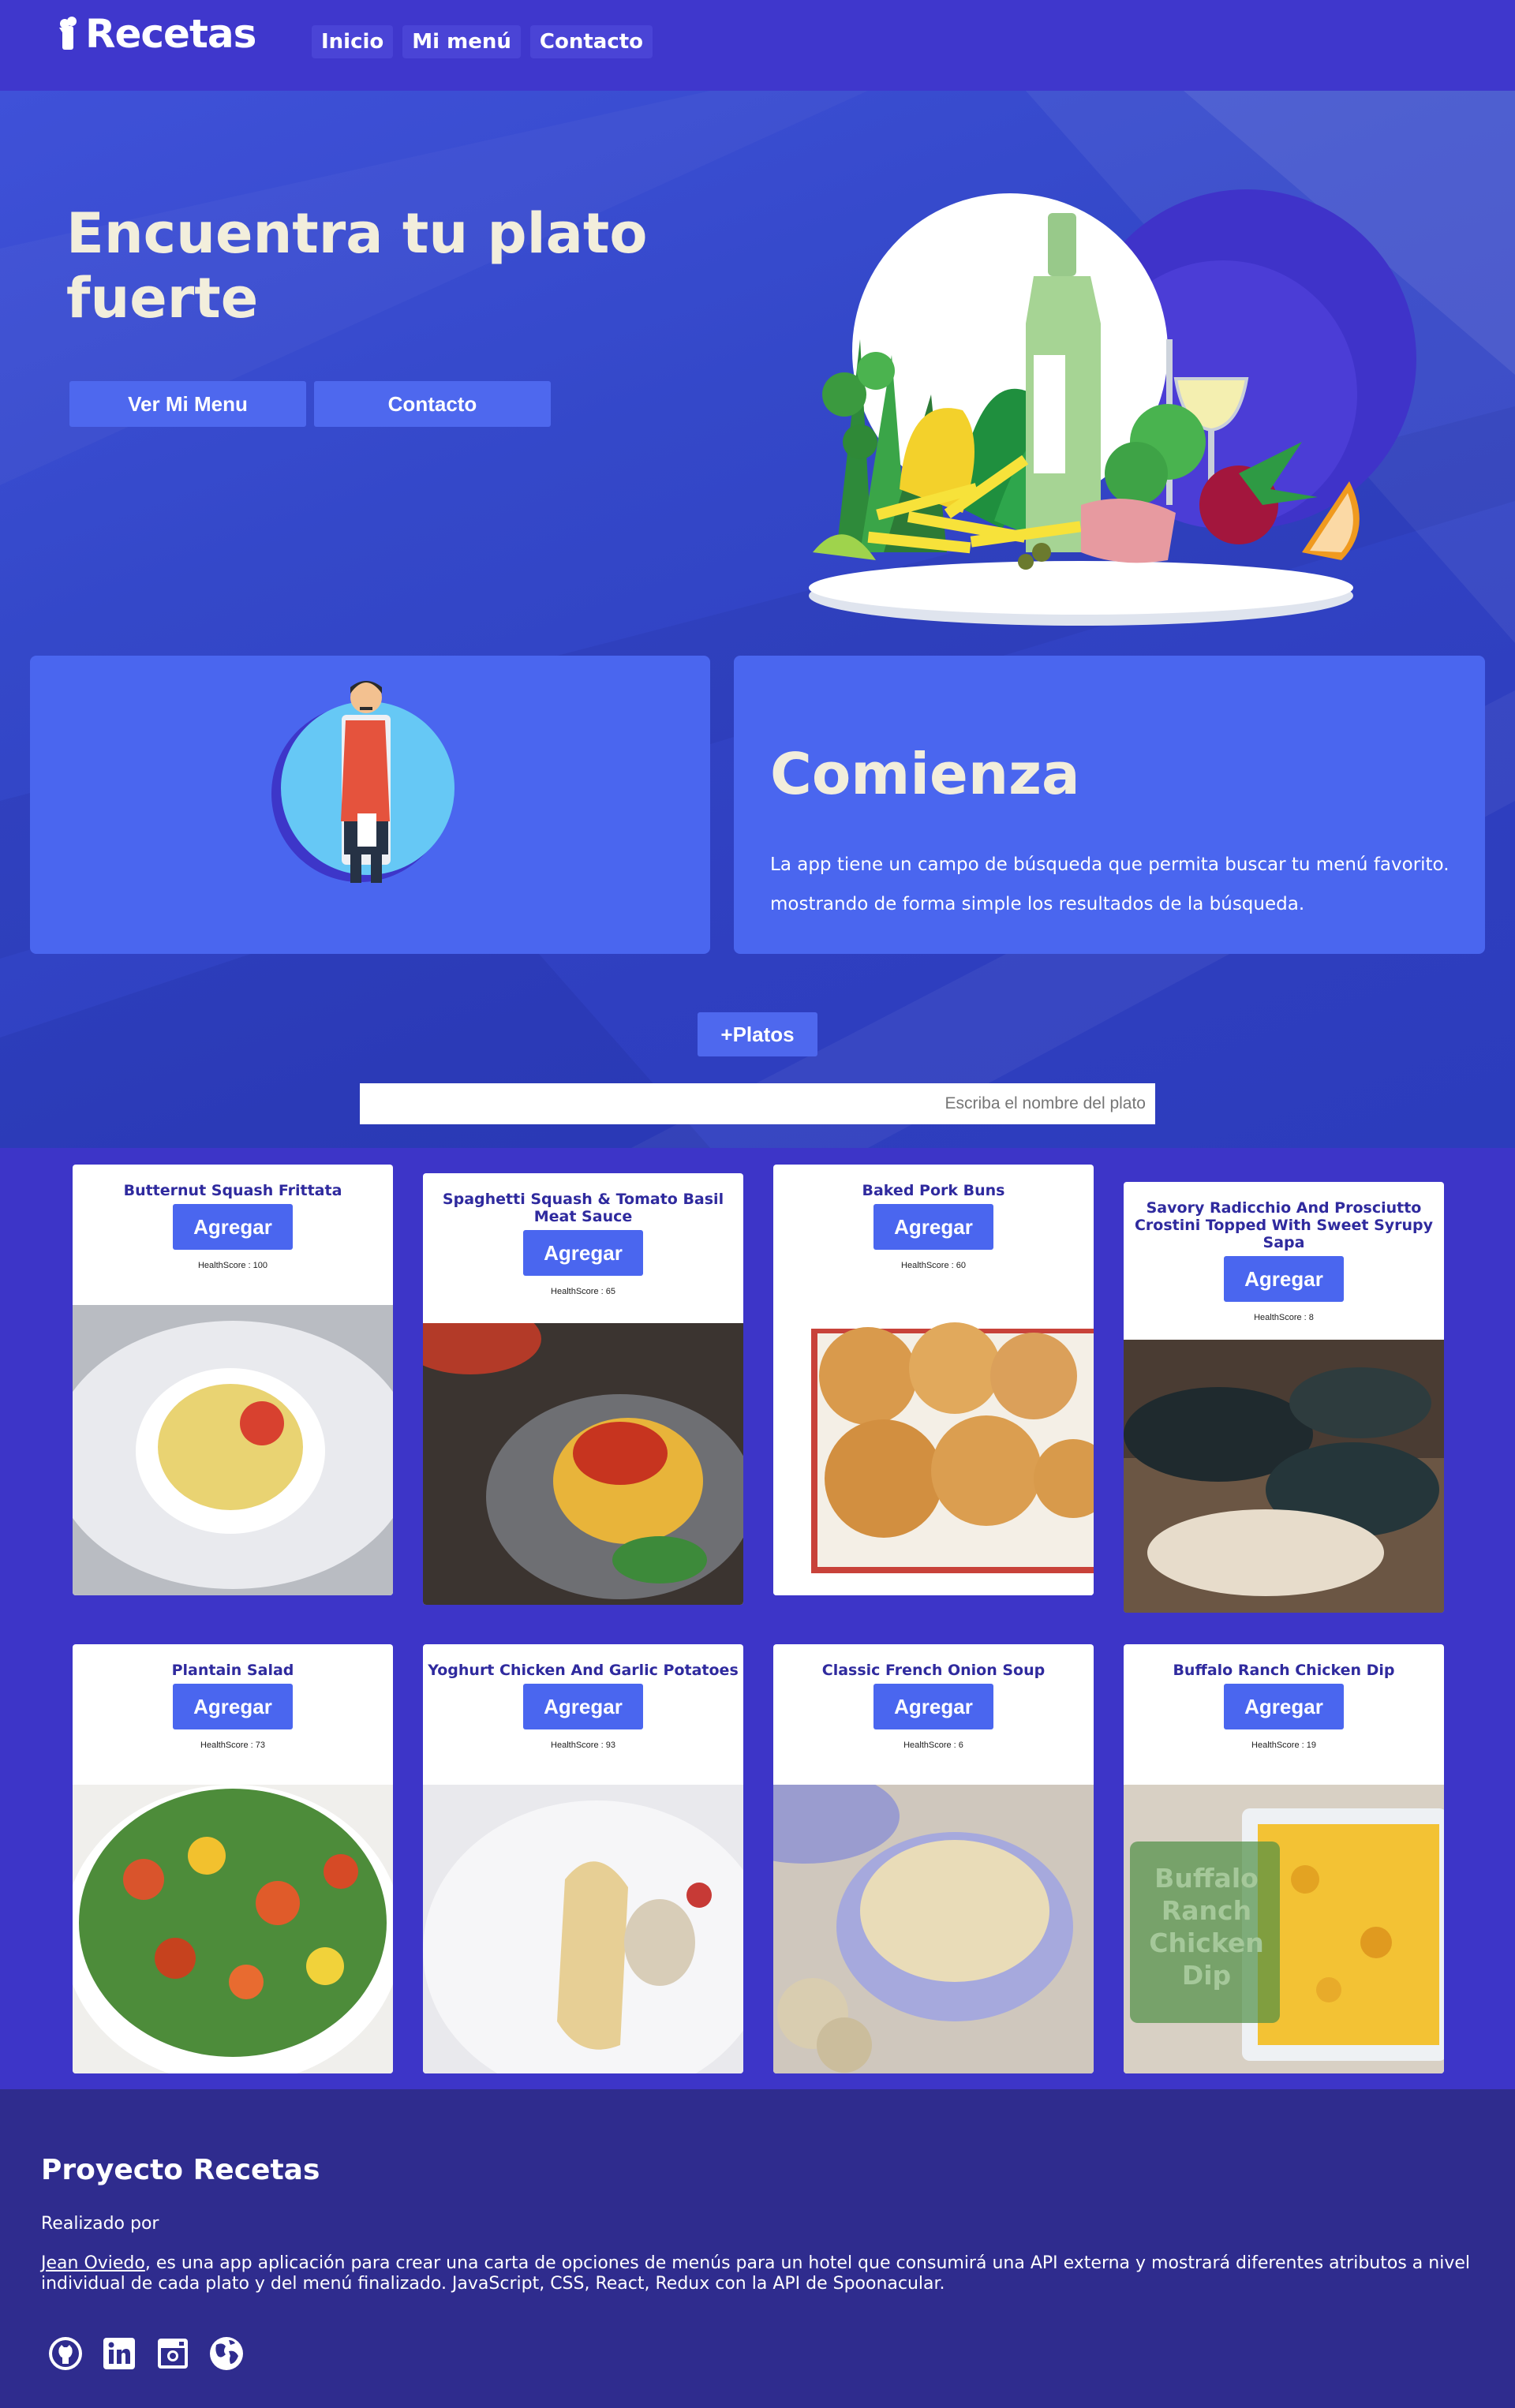 This screenshot has height=2408, width=1515. I want to click on waiter-illustration, so click(362, 782).